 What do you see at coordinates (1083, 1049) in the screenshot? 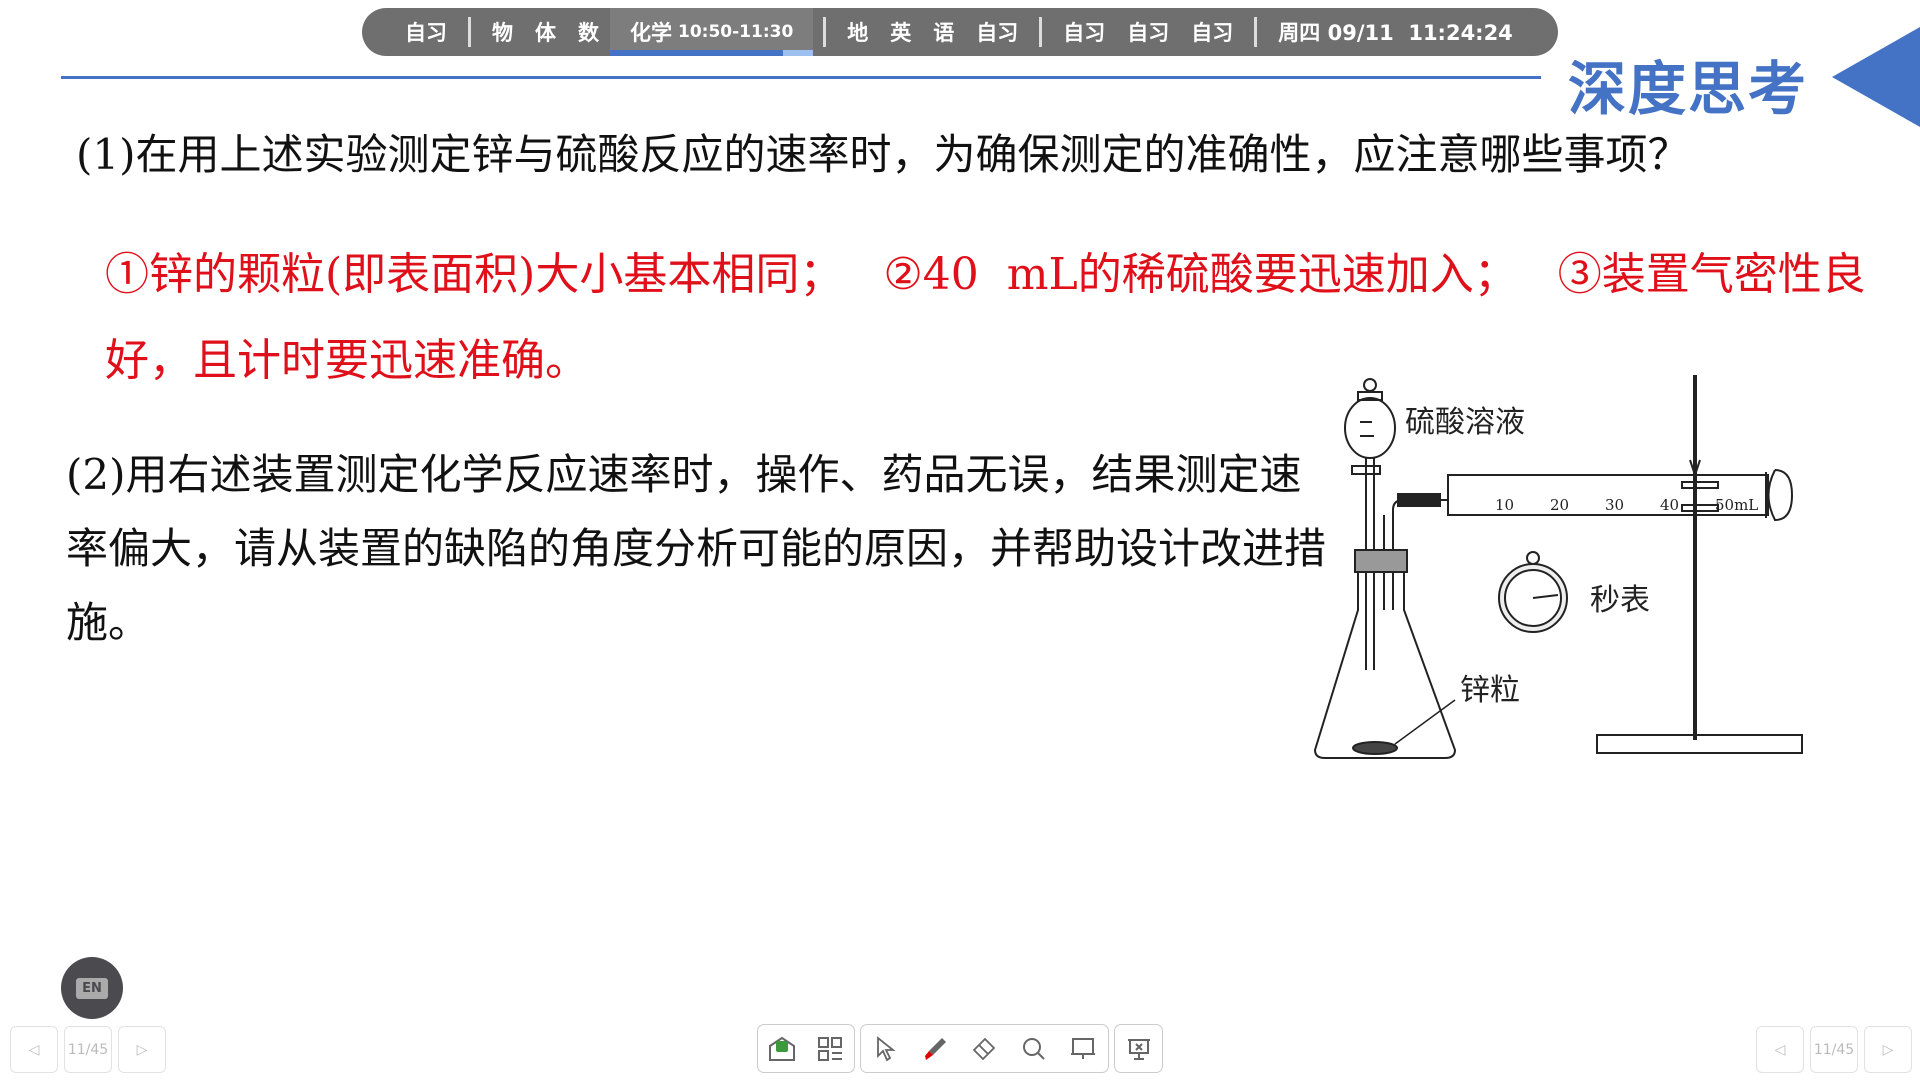
I see `screen-display-icon` at bounding box center [1083, 1049].